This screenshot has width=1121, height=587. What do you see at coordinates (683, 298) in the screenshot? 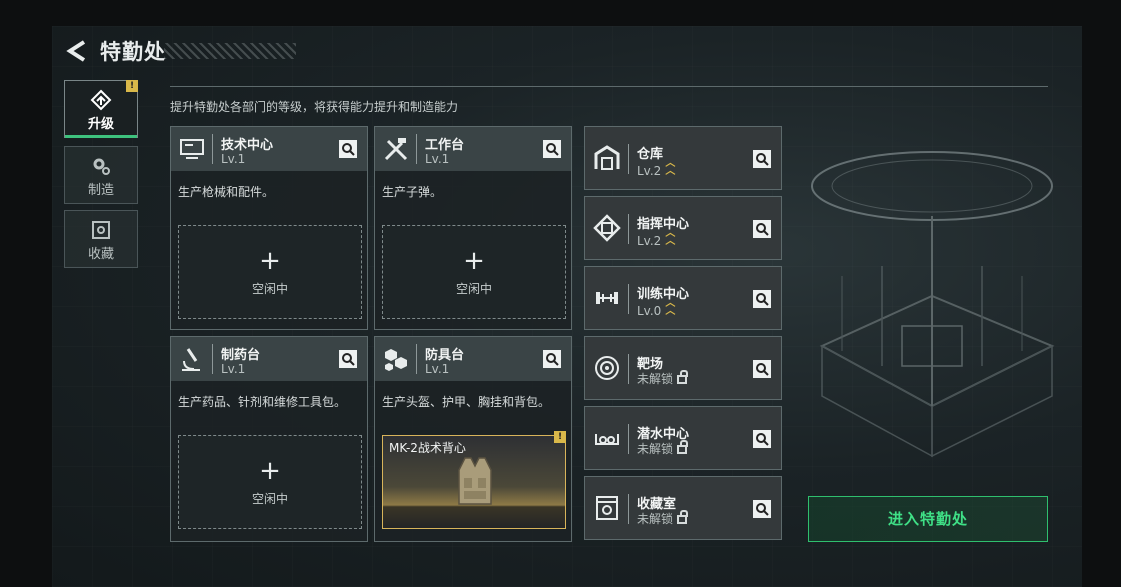
I see `facility-card-training-center: 训练中心 Lv.0︿ ︿` at bounding box center [683, 298].